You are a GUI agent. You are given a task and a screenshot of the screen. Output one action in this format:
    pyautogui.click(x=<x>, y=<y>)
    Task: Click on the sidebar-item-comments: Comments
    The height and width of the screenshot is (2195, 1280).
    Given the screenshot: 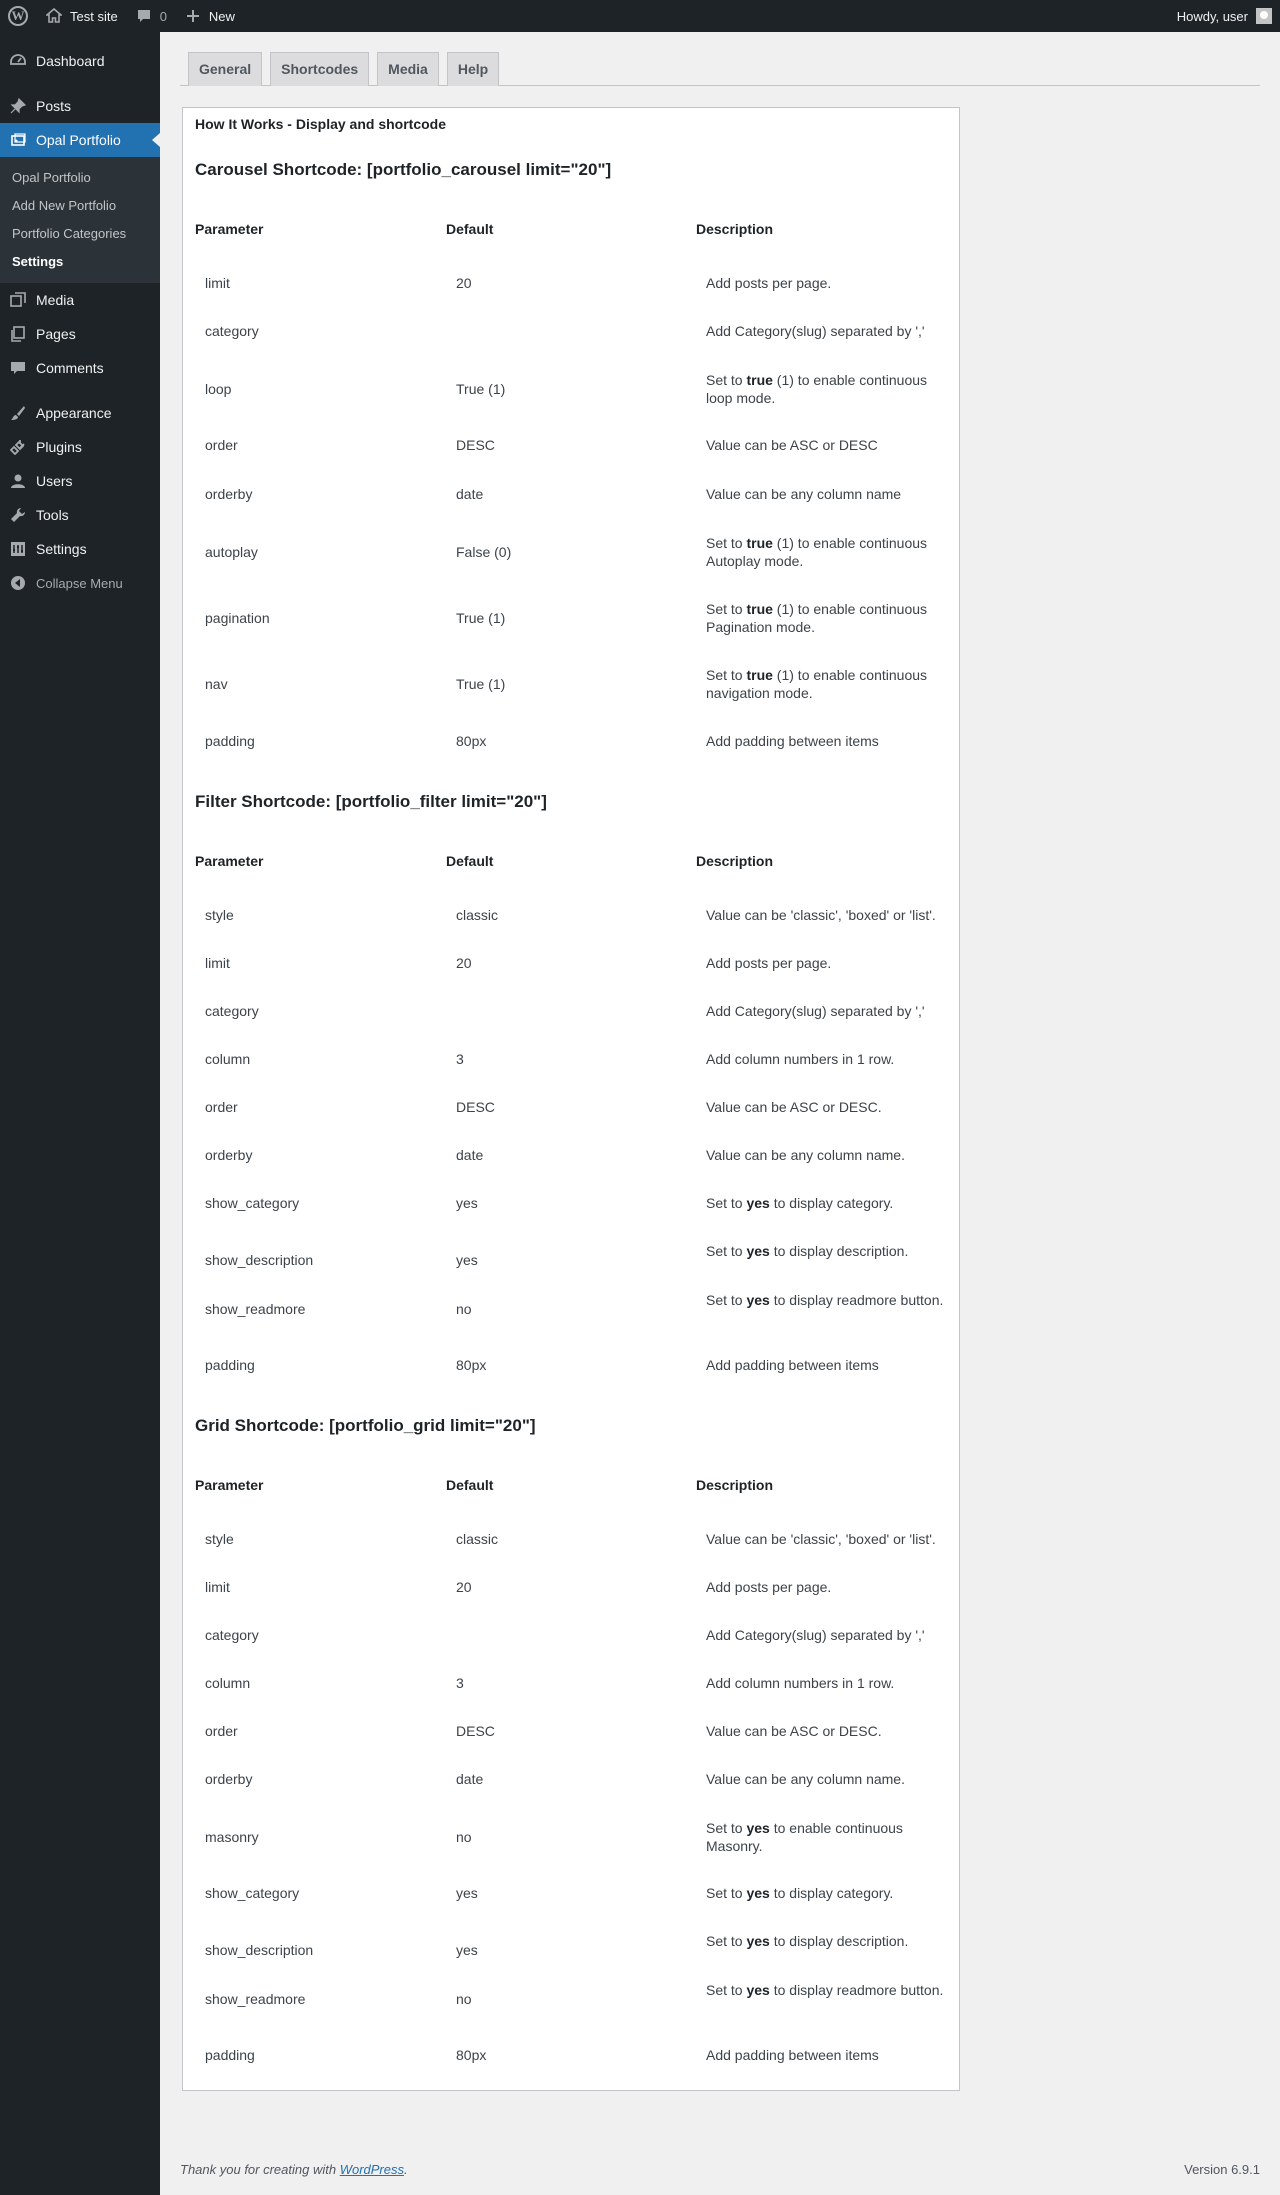 What is the action you would take?
    pyautogui.click(x=80, y=368)
    